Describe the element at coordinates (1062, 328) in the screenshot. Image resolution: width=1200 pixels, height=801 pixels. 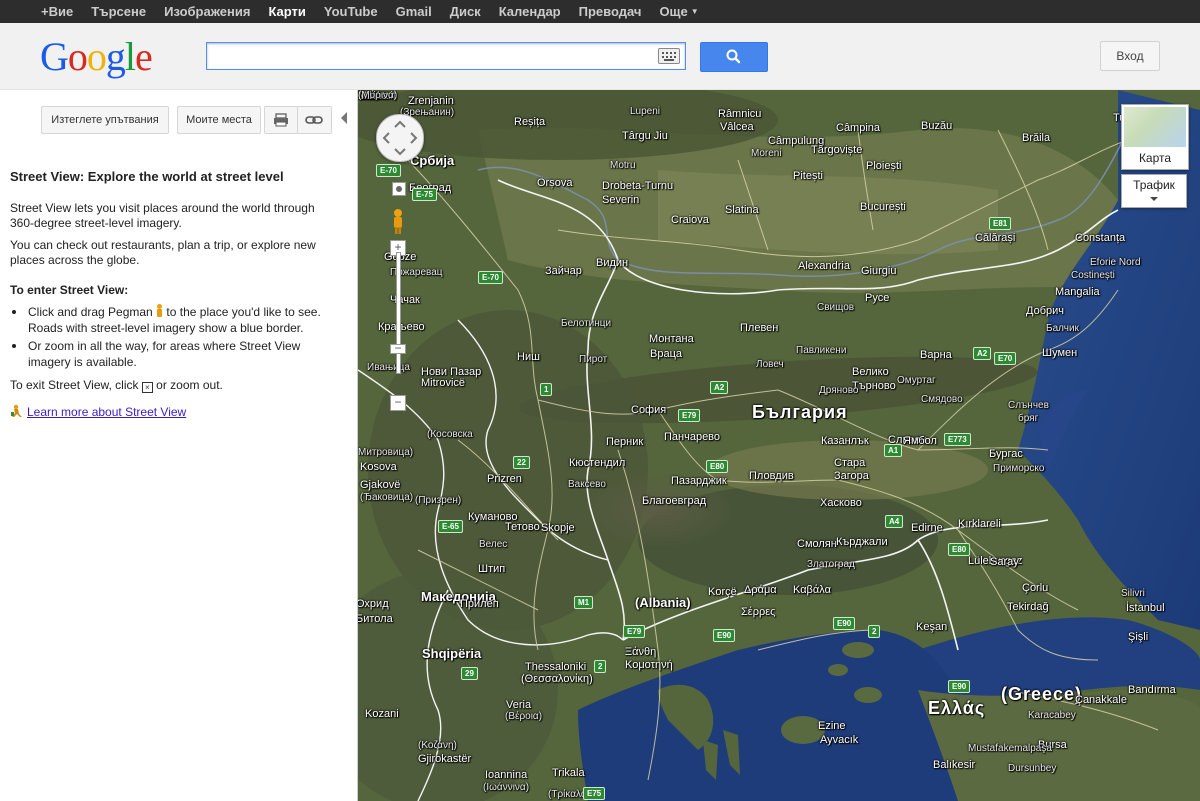
I see `map-place-label: Балчик` at that location.